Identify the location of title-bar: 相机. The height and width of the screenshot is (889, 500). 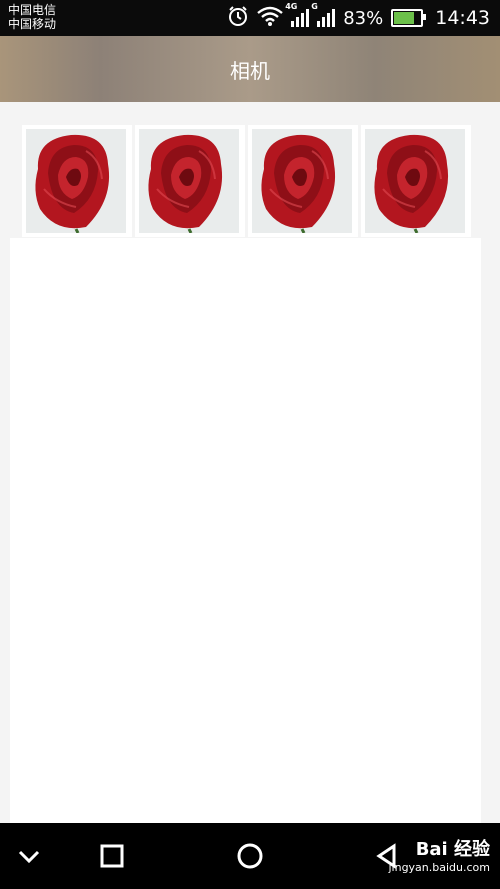
(250, 69).